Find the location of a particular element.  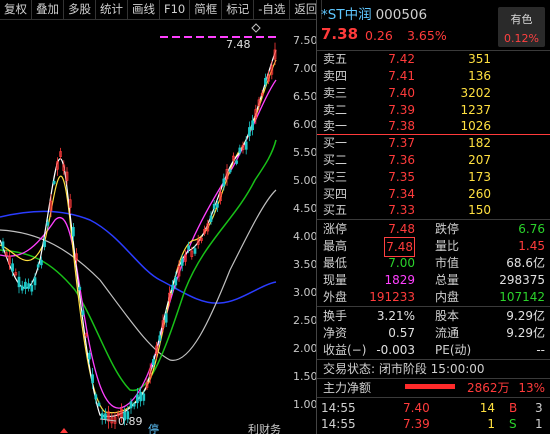

ask-row: 卖二 7.39 1237 is located at coordinates (433, 110).